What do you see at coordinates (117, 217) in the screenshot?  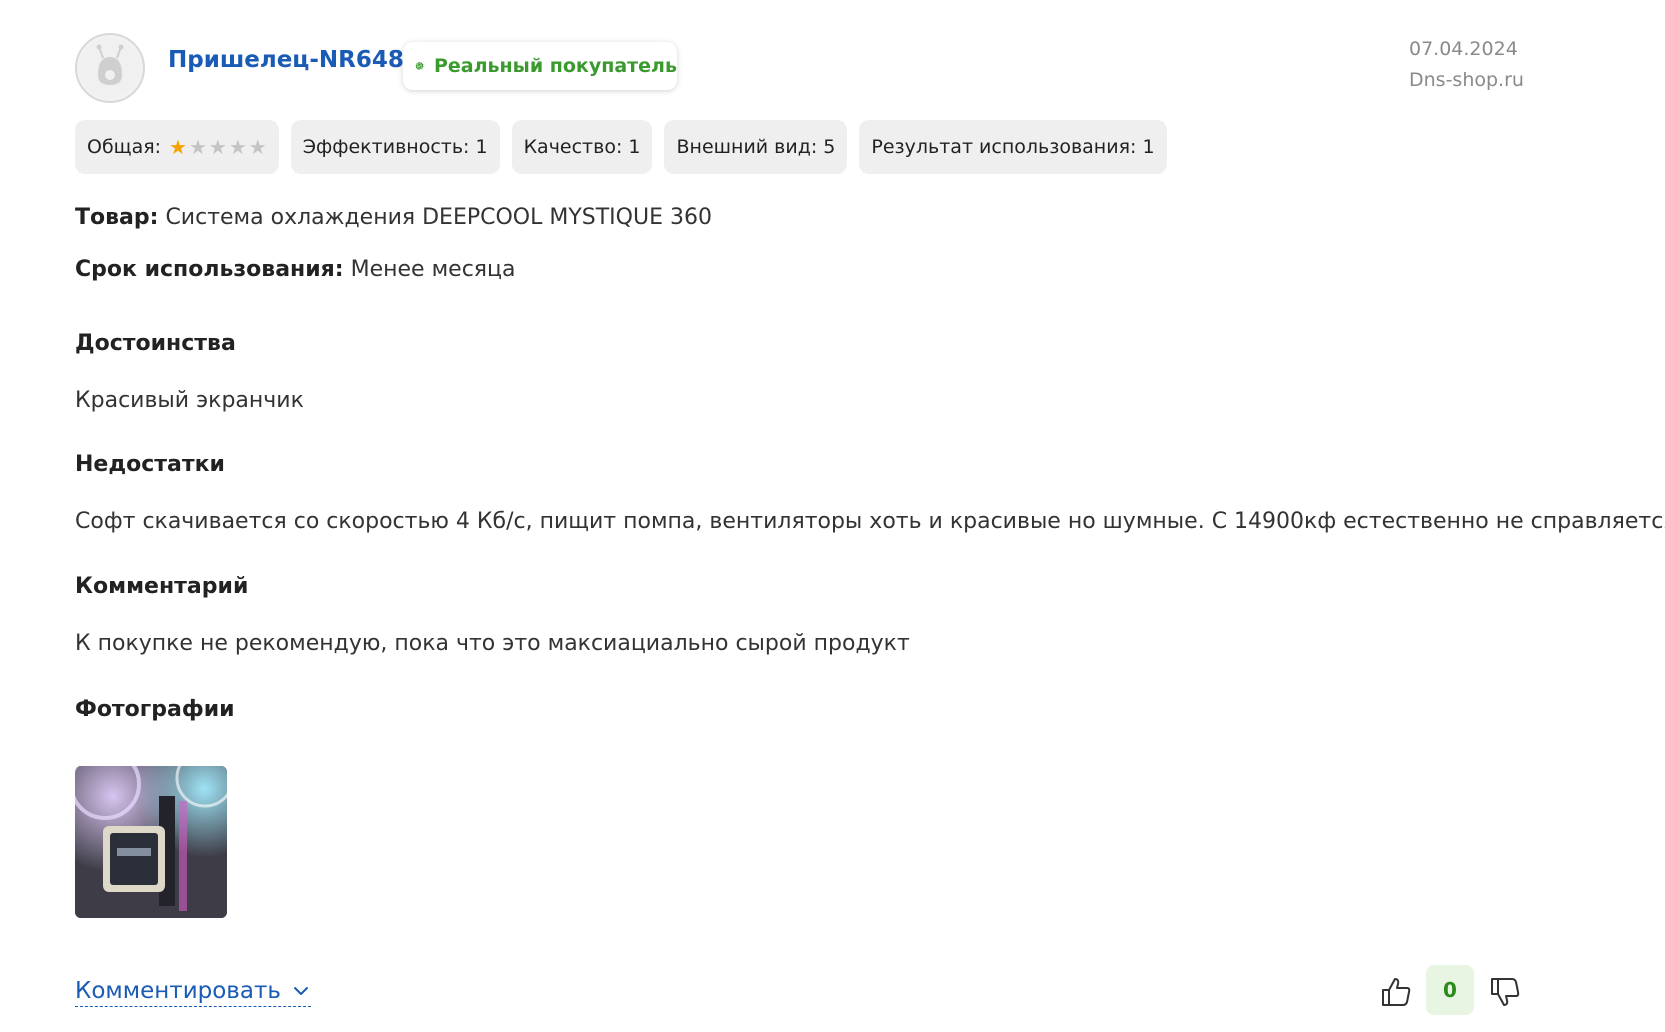 I see `product-label: Товар:` at bounding box center [117, 217].